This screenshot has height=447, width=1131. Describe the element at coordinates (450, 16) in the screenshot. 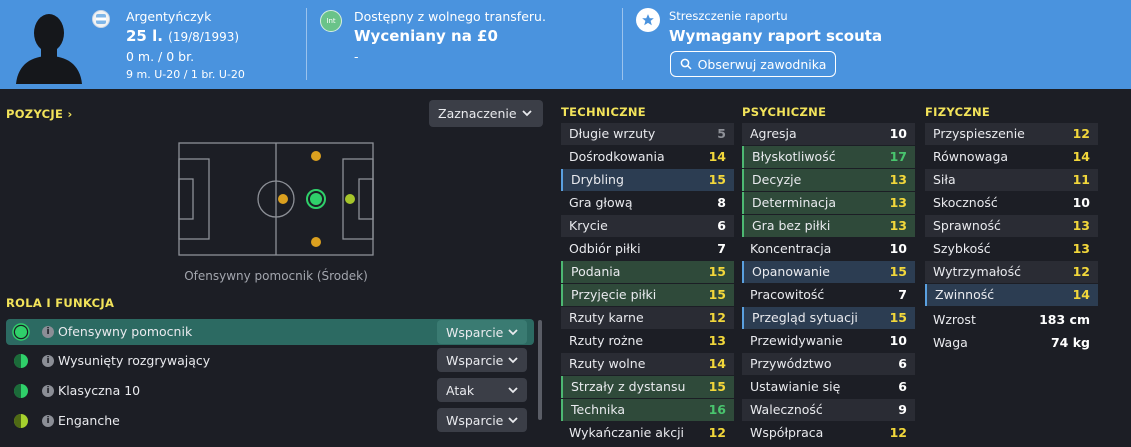

I see `transfer-status: Dostępny z wolnego transferu.` at that location.